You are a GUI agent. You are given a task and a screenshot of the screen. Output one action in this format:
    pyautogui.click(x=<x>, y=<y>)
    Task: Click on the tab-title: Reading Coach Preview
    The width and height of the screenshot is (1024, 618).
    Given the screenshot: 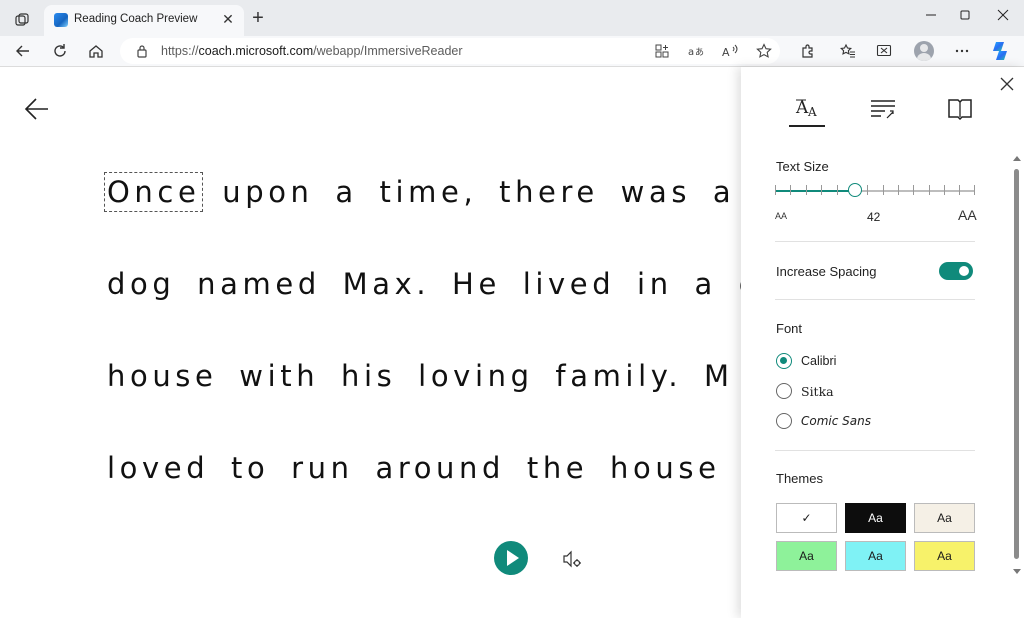 What is the action you would take?
    pyautogui.click(x=136, y=19)
    